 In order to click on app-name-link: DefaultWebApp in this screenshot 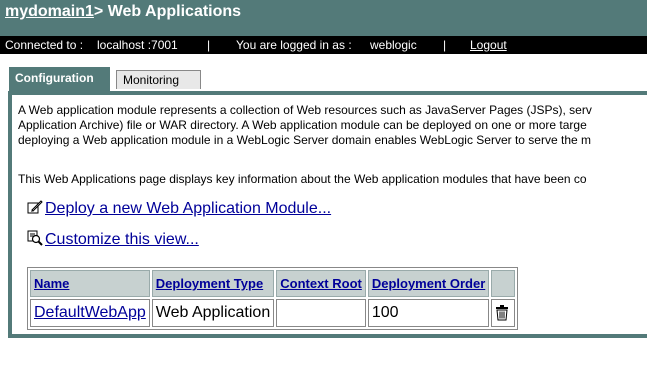, I will do `click(90, 312)`.